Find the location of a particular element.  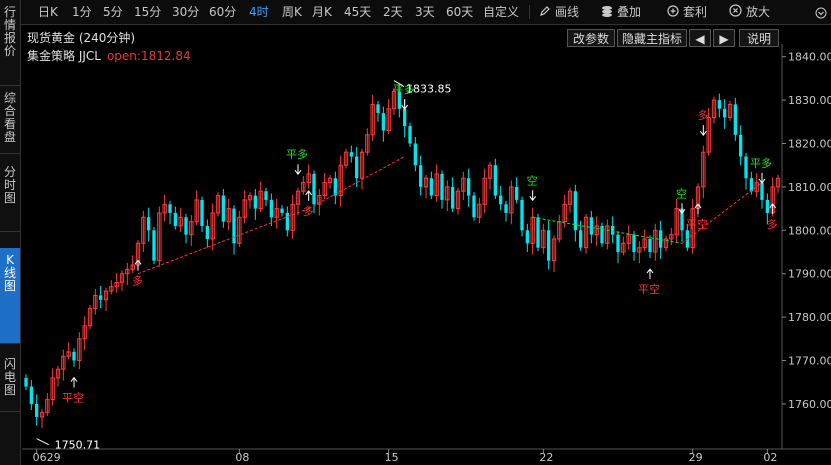

period-tab-9: 45天 is located at coordinates (357, 12).